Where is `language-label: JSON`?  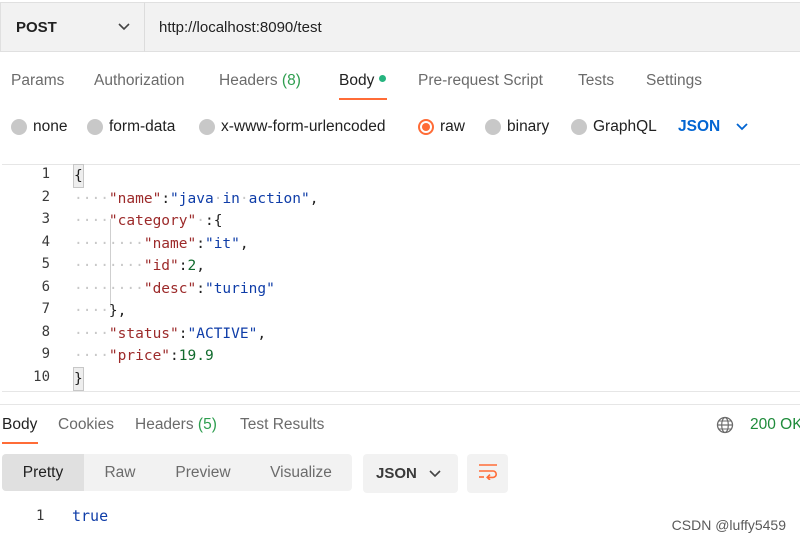
language-label: JSON is located at coordinates (699, 126).